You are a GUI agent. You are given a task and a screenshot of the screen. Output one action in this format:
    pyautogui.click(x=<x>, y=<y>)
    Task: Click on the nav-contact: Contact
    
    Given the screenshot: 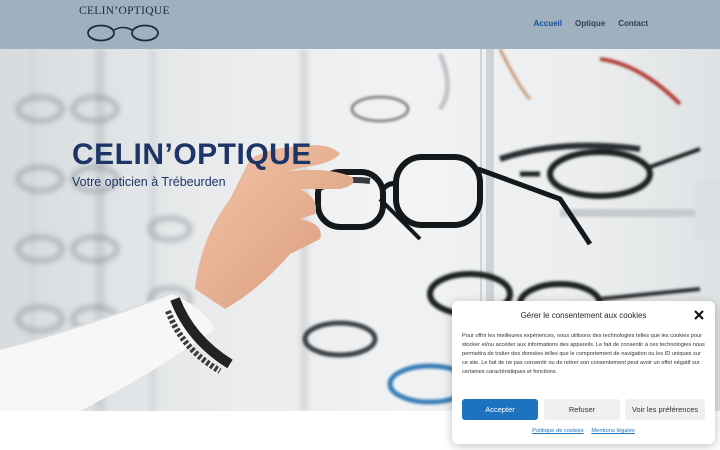 What is the action you would take?
    pyautogui.click(x=633, y=23)
    